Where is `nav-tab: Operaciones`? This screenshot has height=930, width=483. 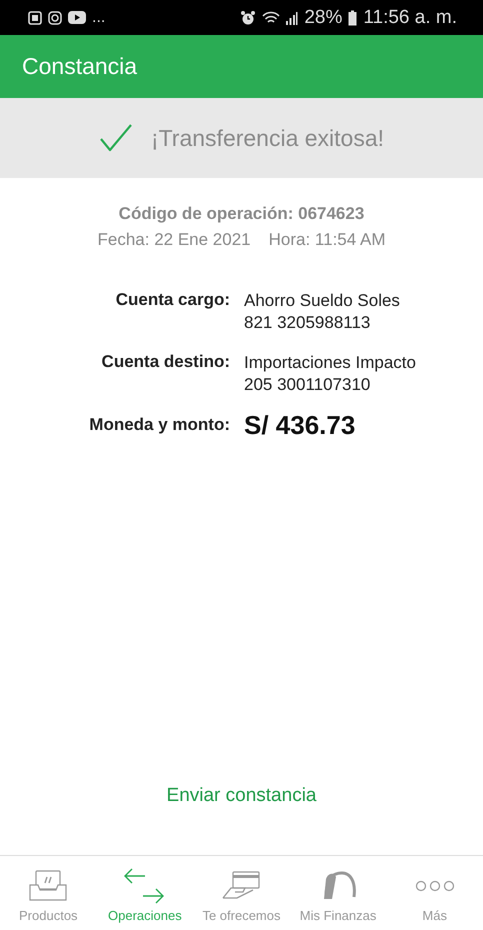 nav-tab: Operaciones is located at coordinates (145, 893).